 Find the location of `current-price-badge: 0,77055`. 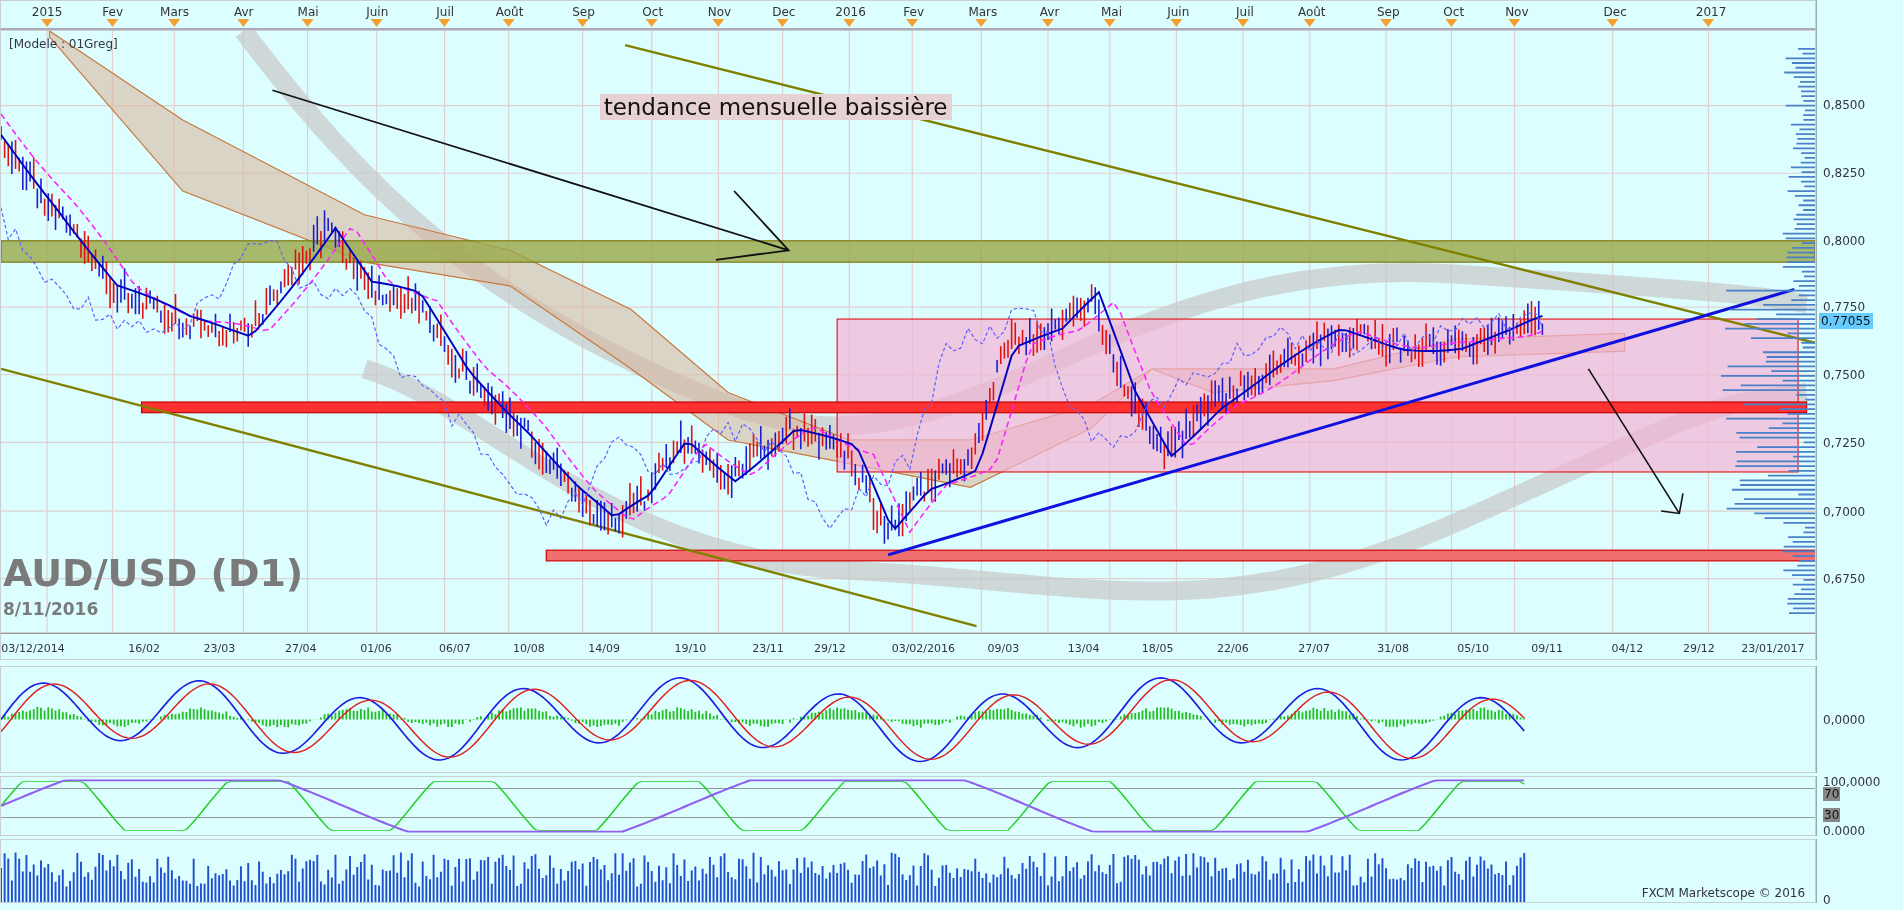

current-price-badge: 0,77055 is located at coordinates (1846, 321).